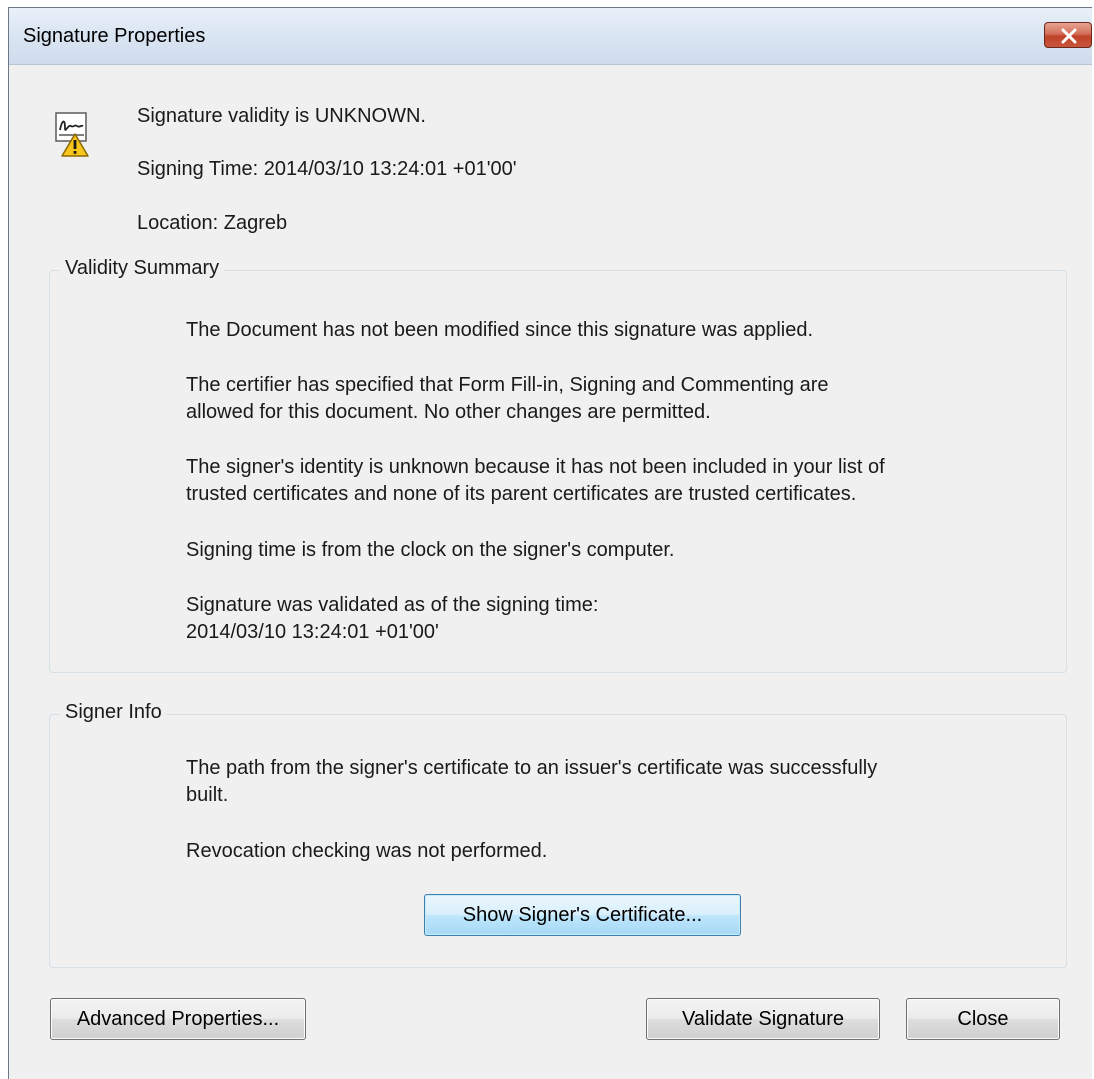  Describe the element at coordinates (550, 36) in the screenshot. I see `title-bar: Signature Properties` at that location.